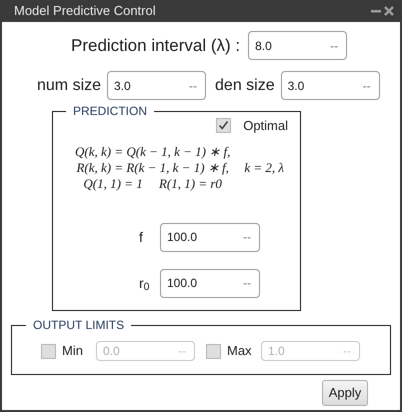 This screenshot has height=412, width=402. I want to click on formula-line: R(k, k) = R(k − 1, k − 1) ∗ f,, so click(152, 168).